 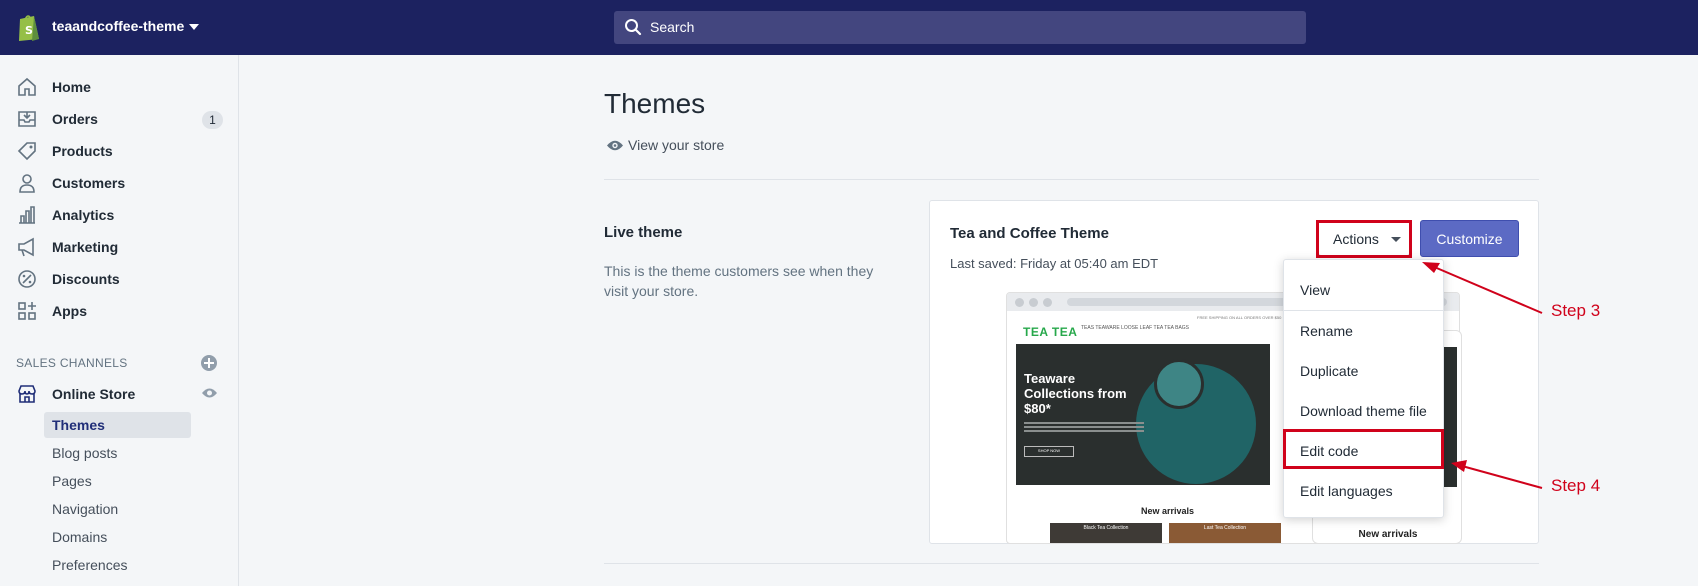 What do you see at coordinates (118, 26) in the screenshot?
I see `store-name: teaandcoffee-theme` at bounding box center [118, 26].